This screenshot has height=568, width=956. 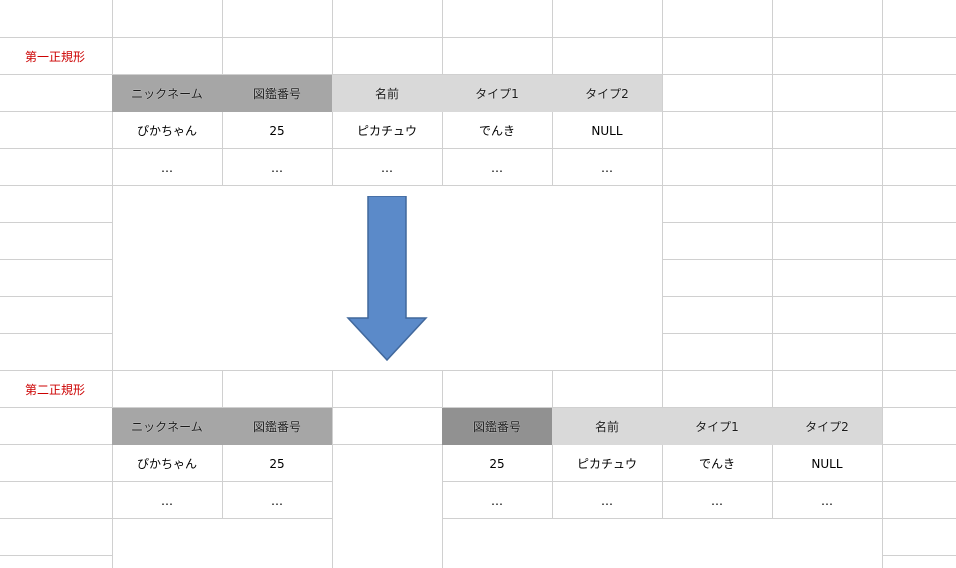 What do you see at coordinates (55, 390) in the screenshot?
I see `section-label-second-normal-form: 第二正規形` at bounding box center [55, 390].